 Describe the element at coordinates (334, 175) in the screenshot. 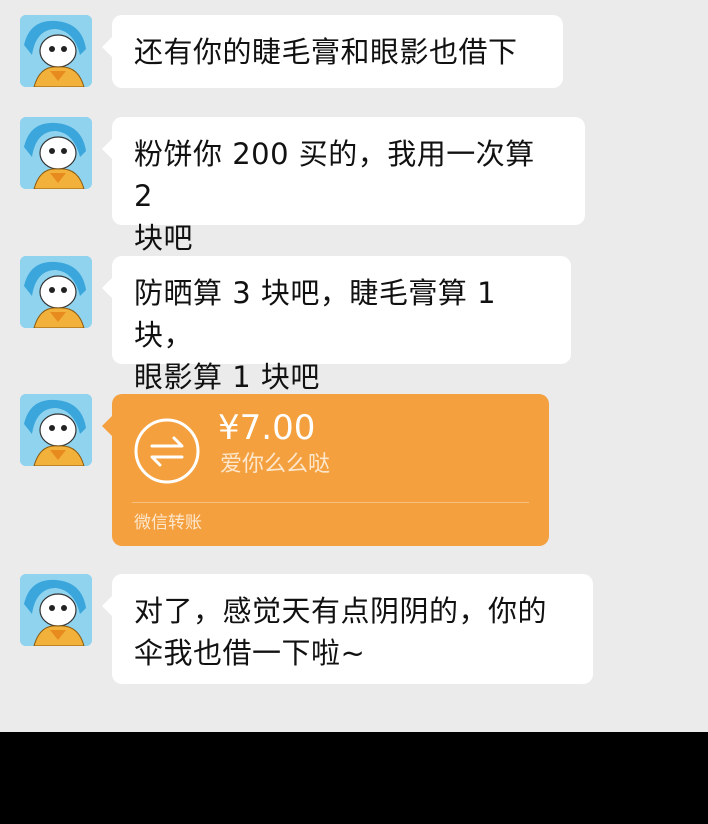

I see `message-text-line: 粉饼你 200 买的，我用一次算 2` at that location.